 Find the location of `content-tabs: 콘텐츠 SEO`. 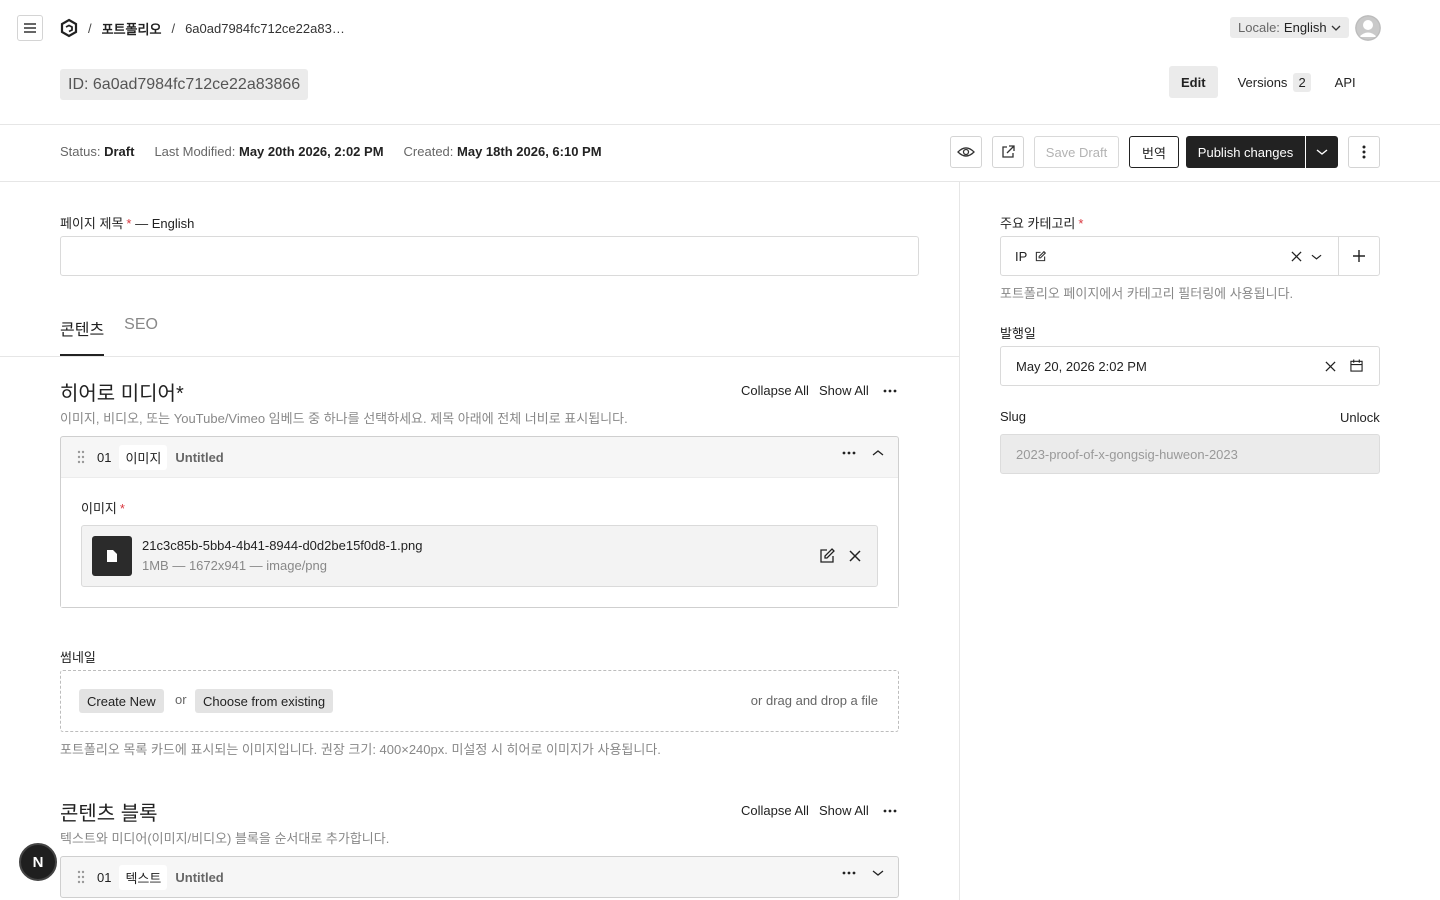

content-tabs: 콘텐츠 SEO is located at coordinates (109, 336).